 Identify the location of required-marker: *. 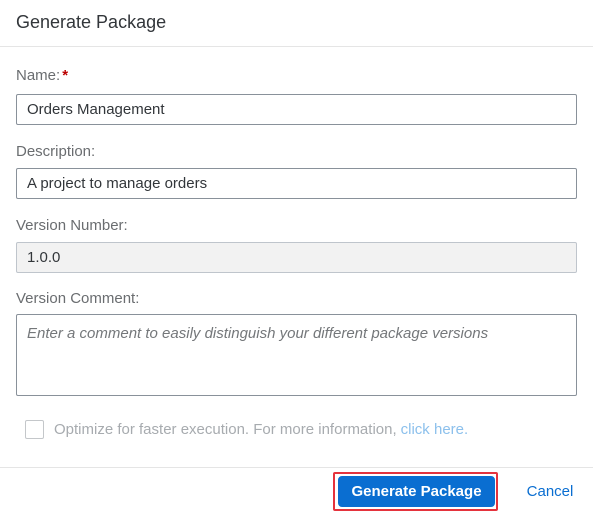
(65, 75).